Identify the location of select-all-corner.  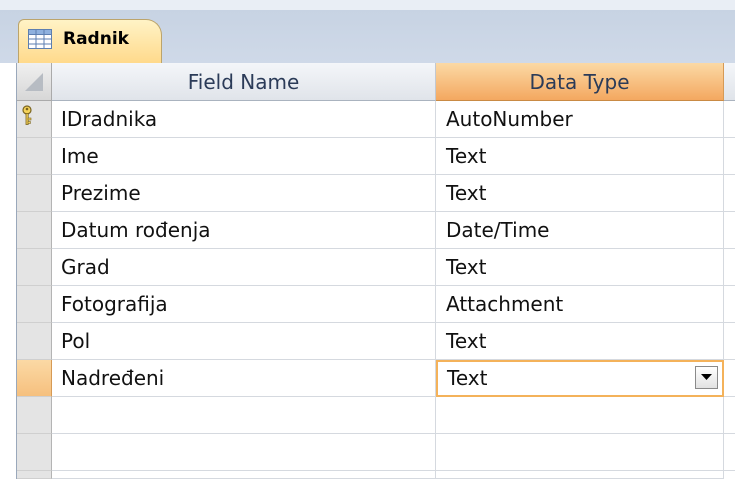
(34, 82).